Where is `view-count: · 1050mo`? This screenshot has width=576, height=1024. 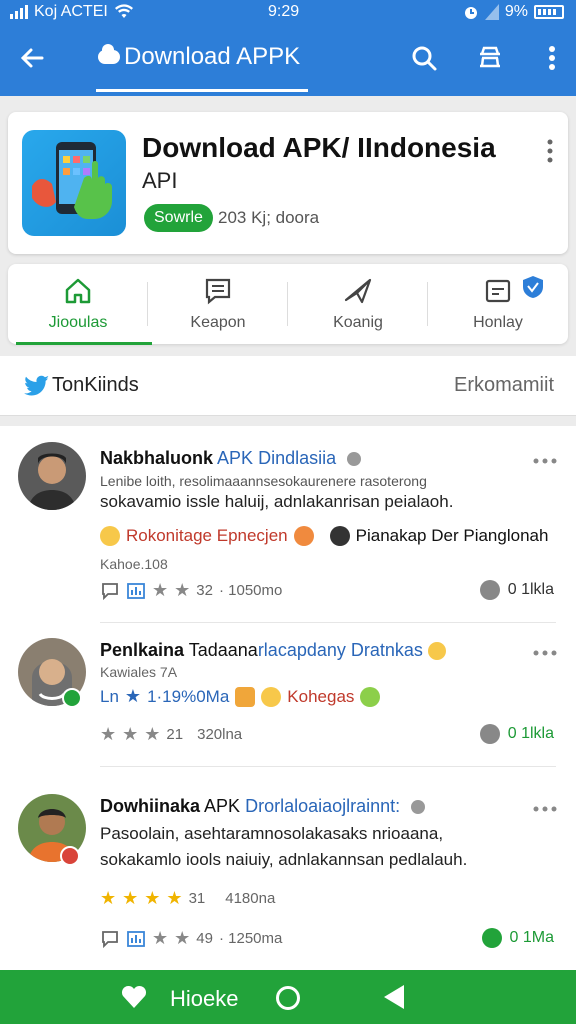 view-count: · 1050mo is located at coordinates (250, 590).